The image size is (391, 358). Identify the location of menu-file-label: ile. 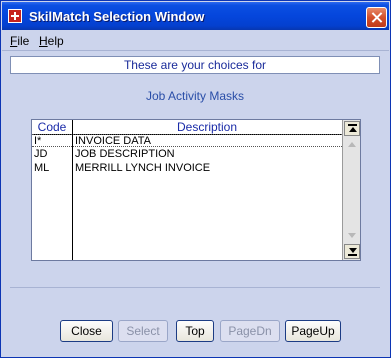
(23, 41).